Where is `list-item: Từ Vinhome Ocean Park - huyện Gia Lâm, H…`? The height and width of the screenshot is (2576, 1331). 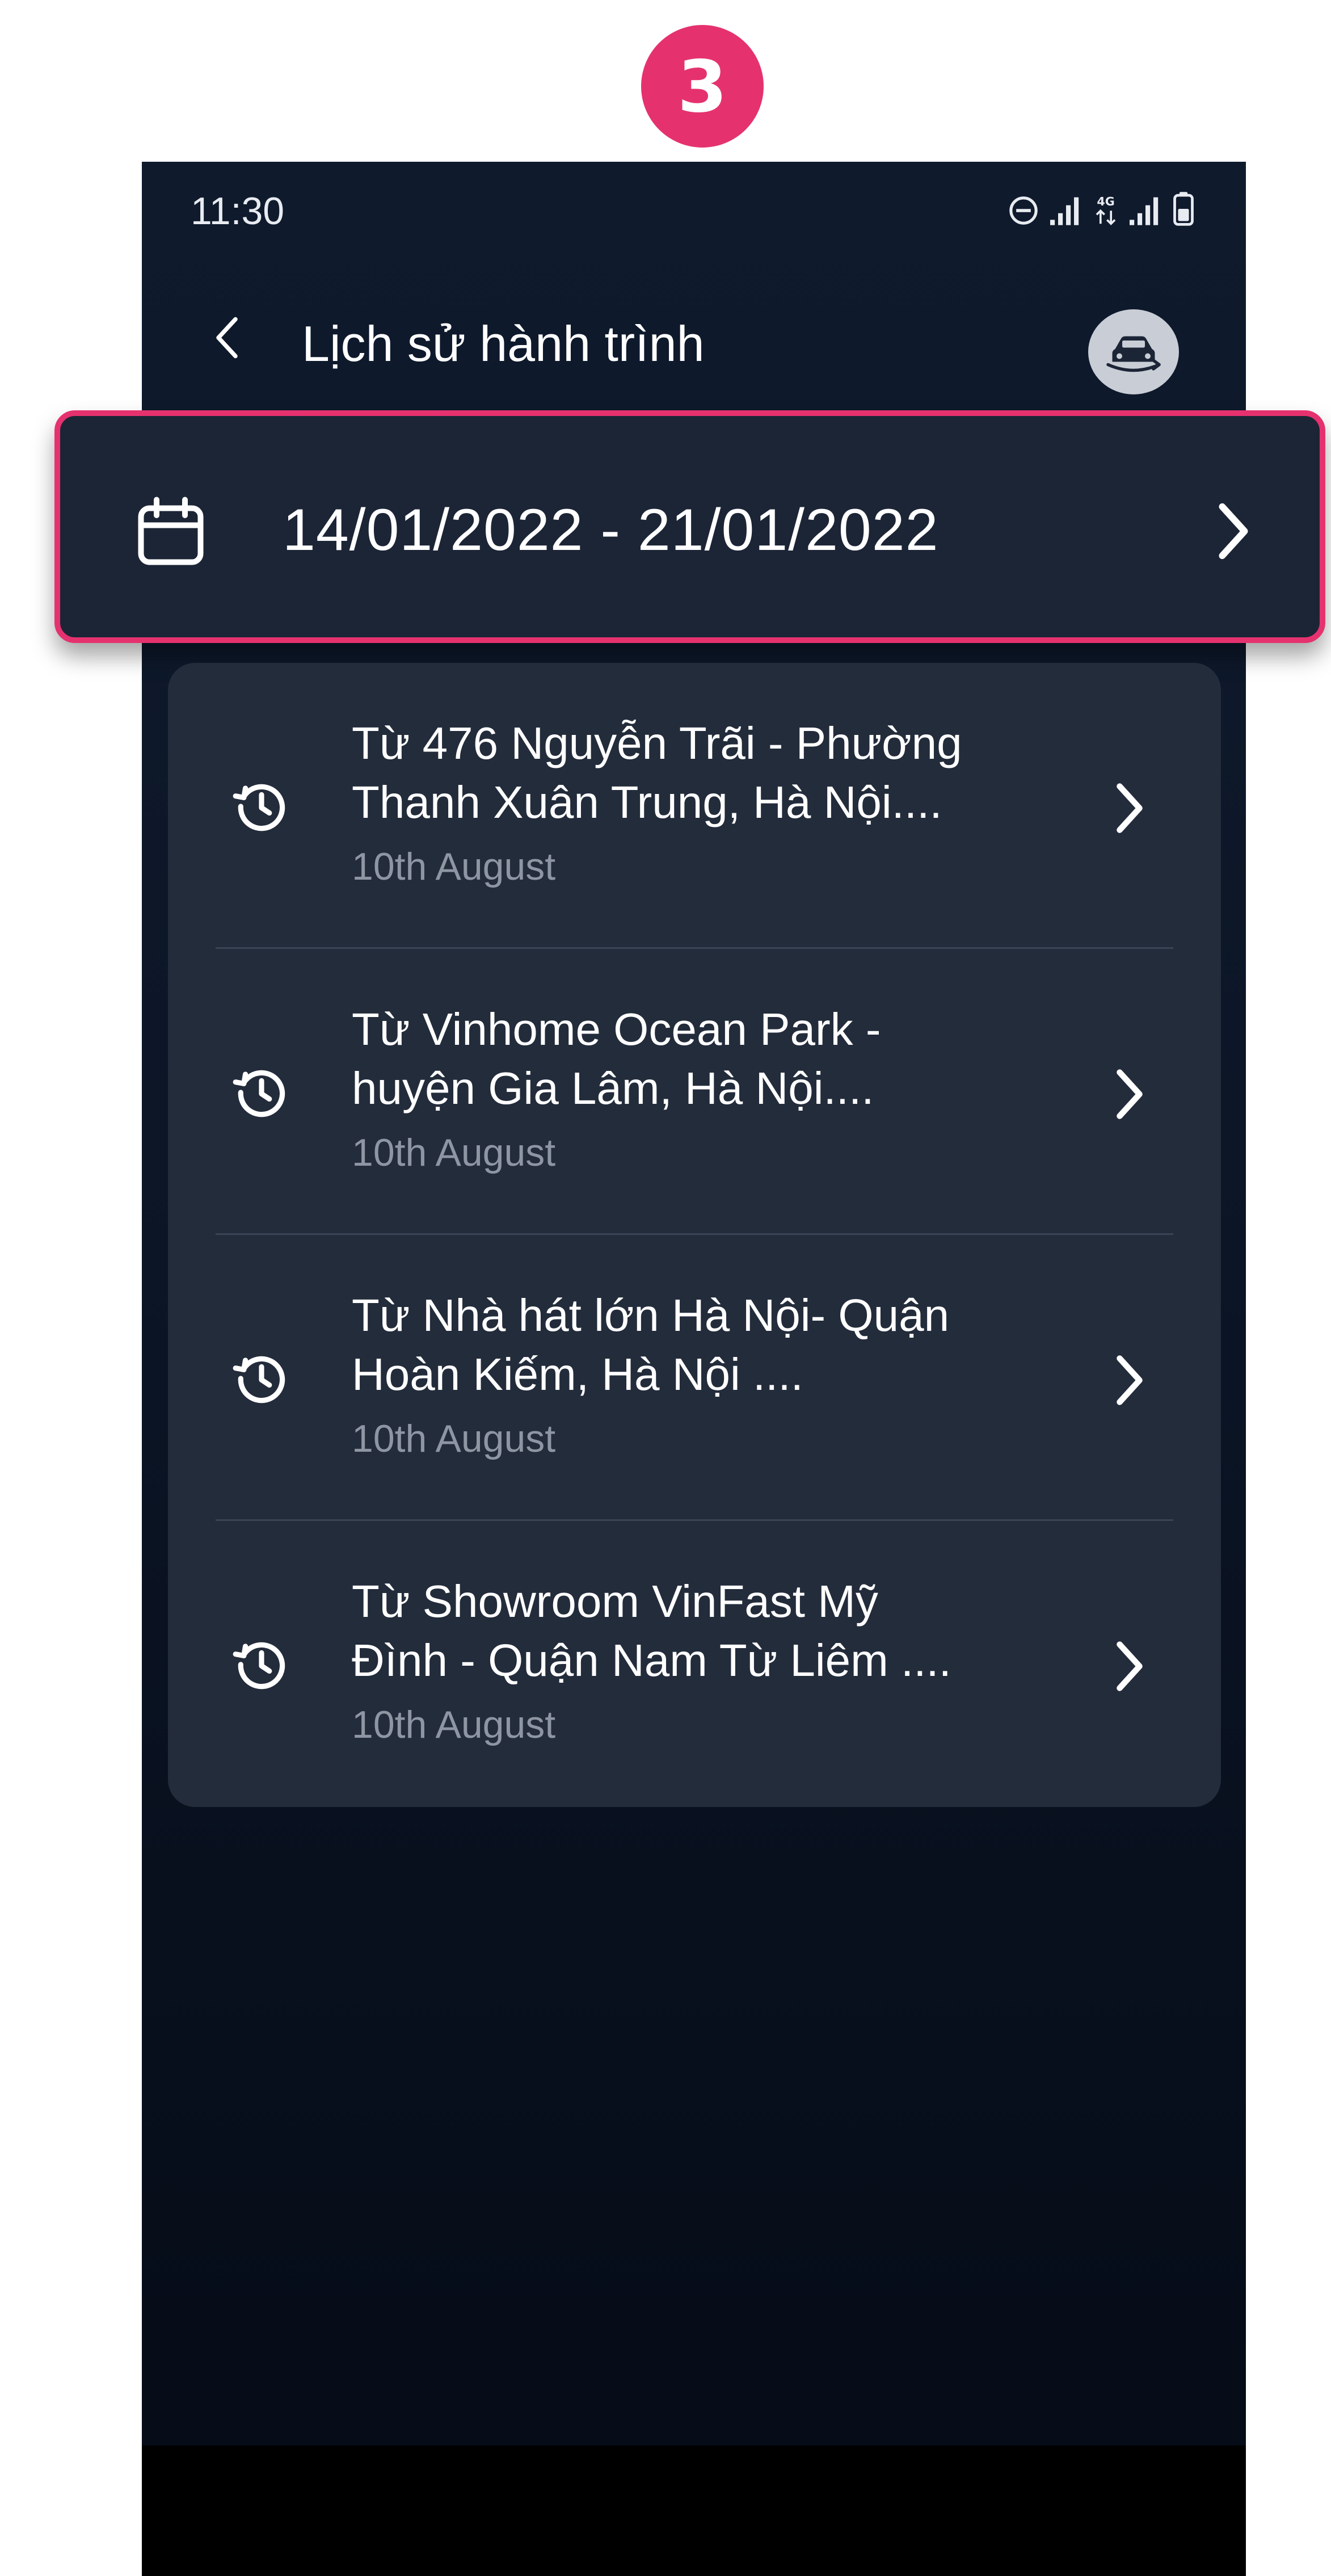
list-item: Từ Vinhome Ocean Park - huyện Gia Lâm, H… is located at coordinates (694, 1092).